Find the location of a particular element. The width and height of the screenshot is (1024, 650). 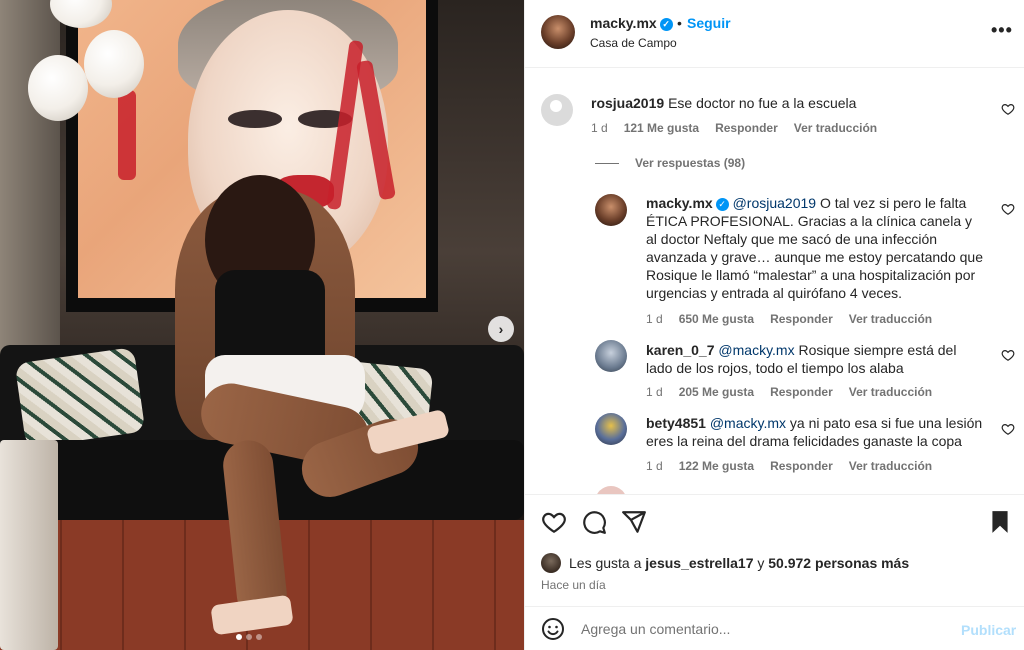

comment-likes: 121 Me gusta is located at coordinates (661, 128).